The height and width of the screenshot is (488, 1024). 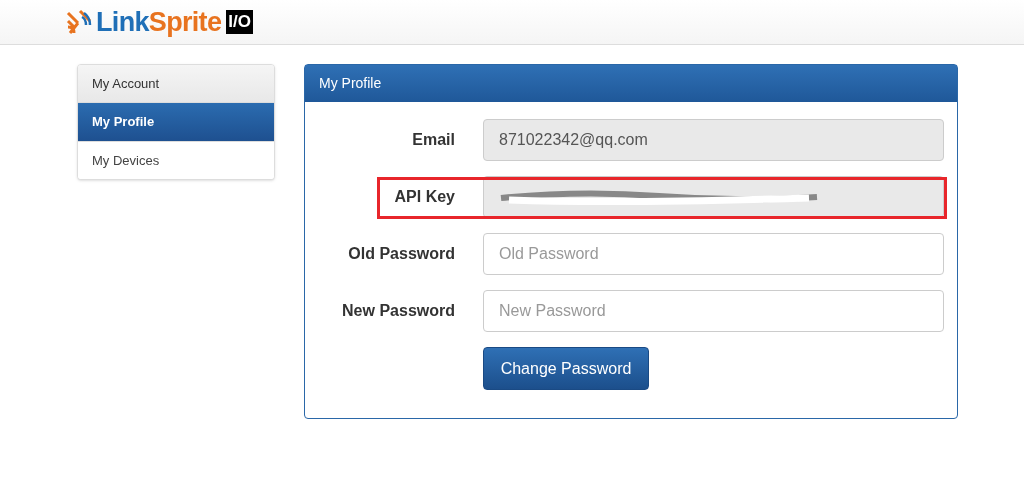 What do you see at coordinates (631, 83) in the screenshot?
I see `panel-title: My Profile` at bounding box center [631, 83].